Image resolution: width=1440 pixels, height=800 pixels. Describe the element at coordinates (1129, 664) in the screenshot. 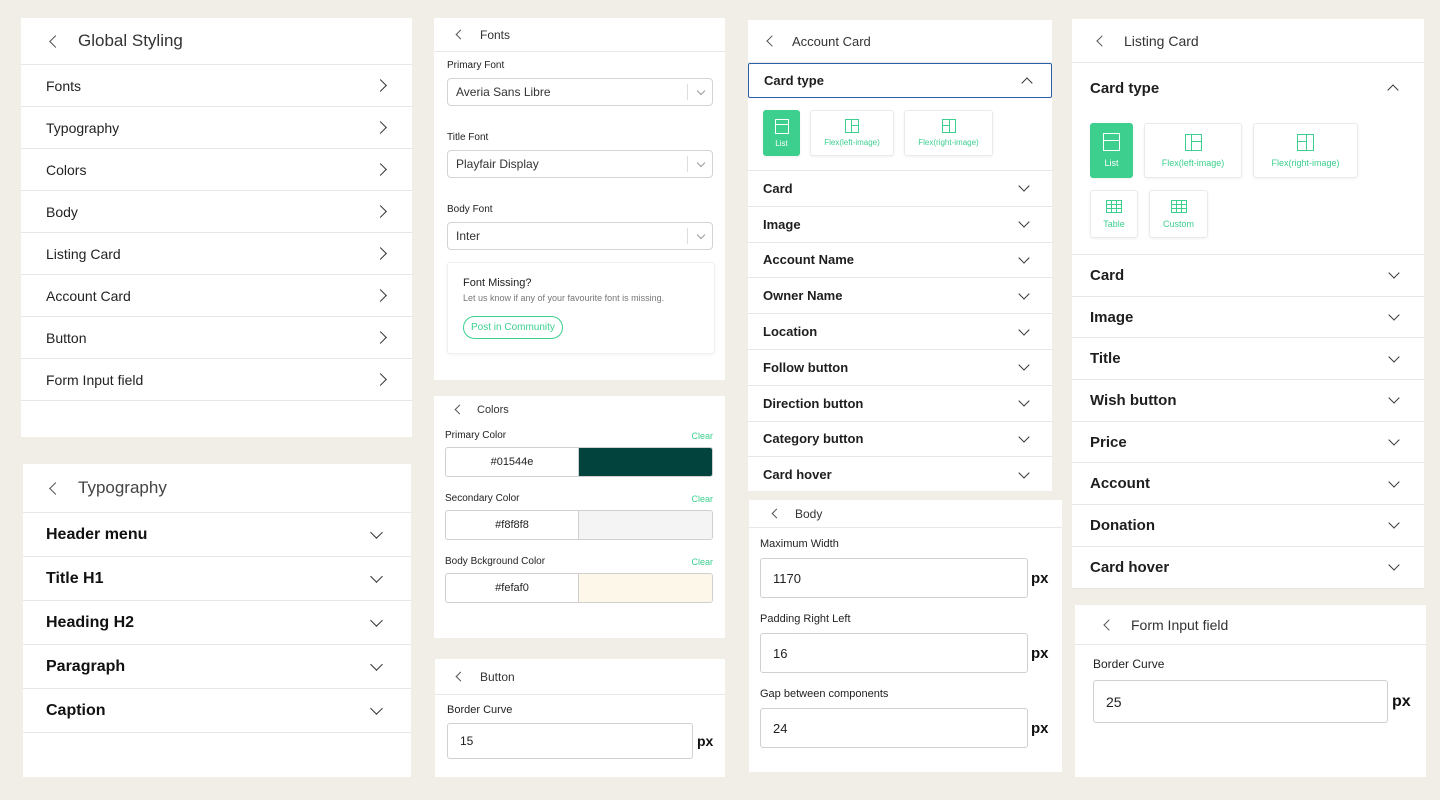

I see `border-curve-label: Border Curve` at that location.